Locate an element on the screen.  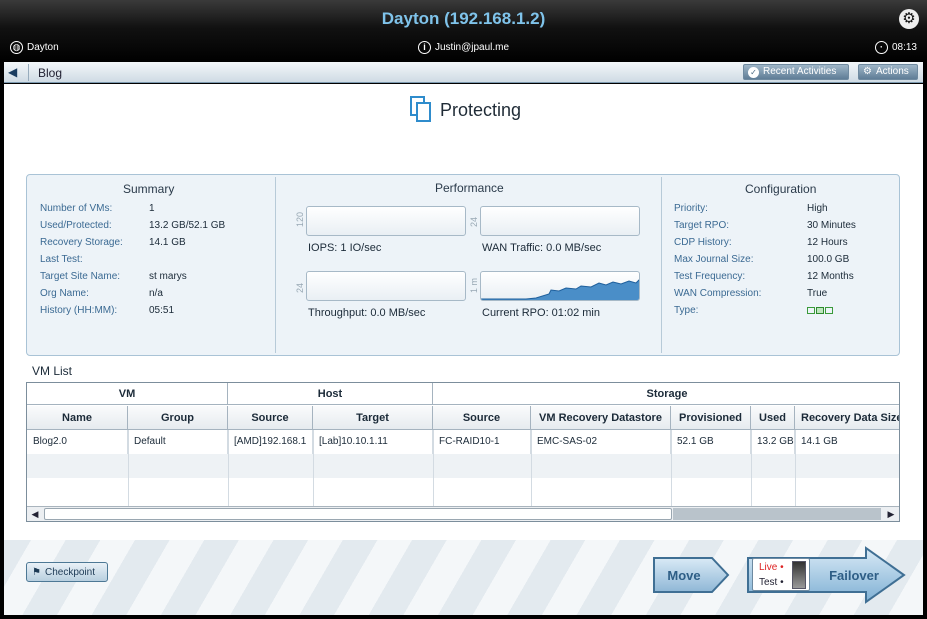
rpo-sparkline is located at coordinates (560, 289).